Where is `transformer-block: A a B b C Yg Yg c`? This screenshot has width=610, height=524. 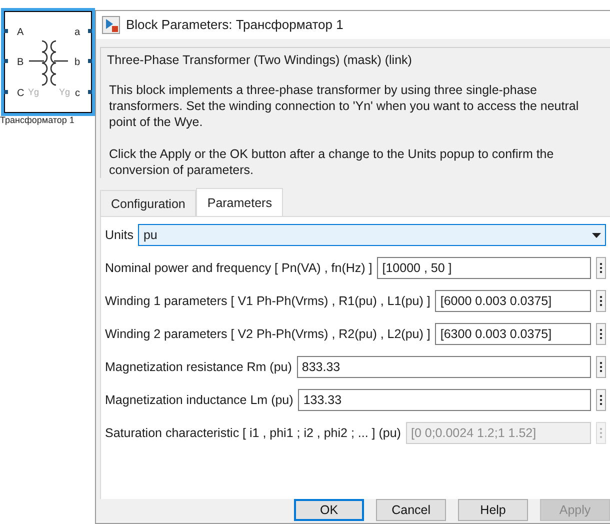
transformer-block: A a B b C Yg Yg c is located at coordinates (48, 62).